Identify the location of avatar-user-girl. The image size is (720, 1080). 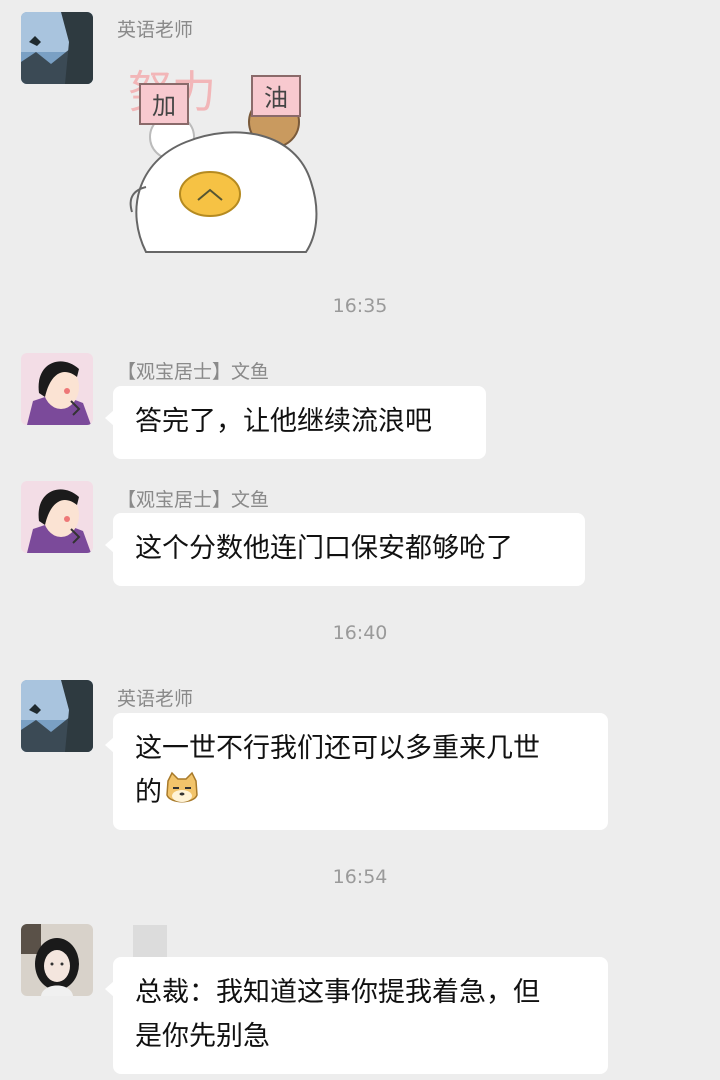
(57, 960).